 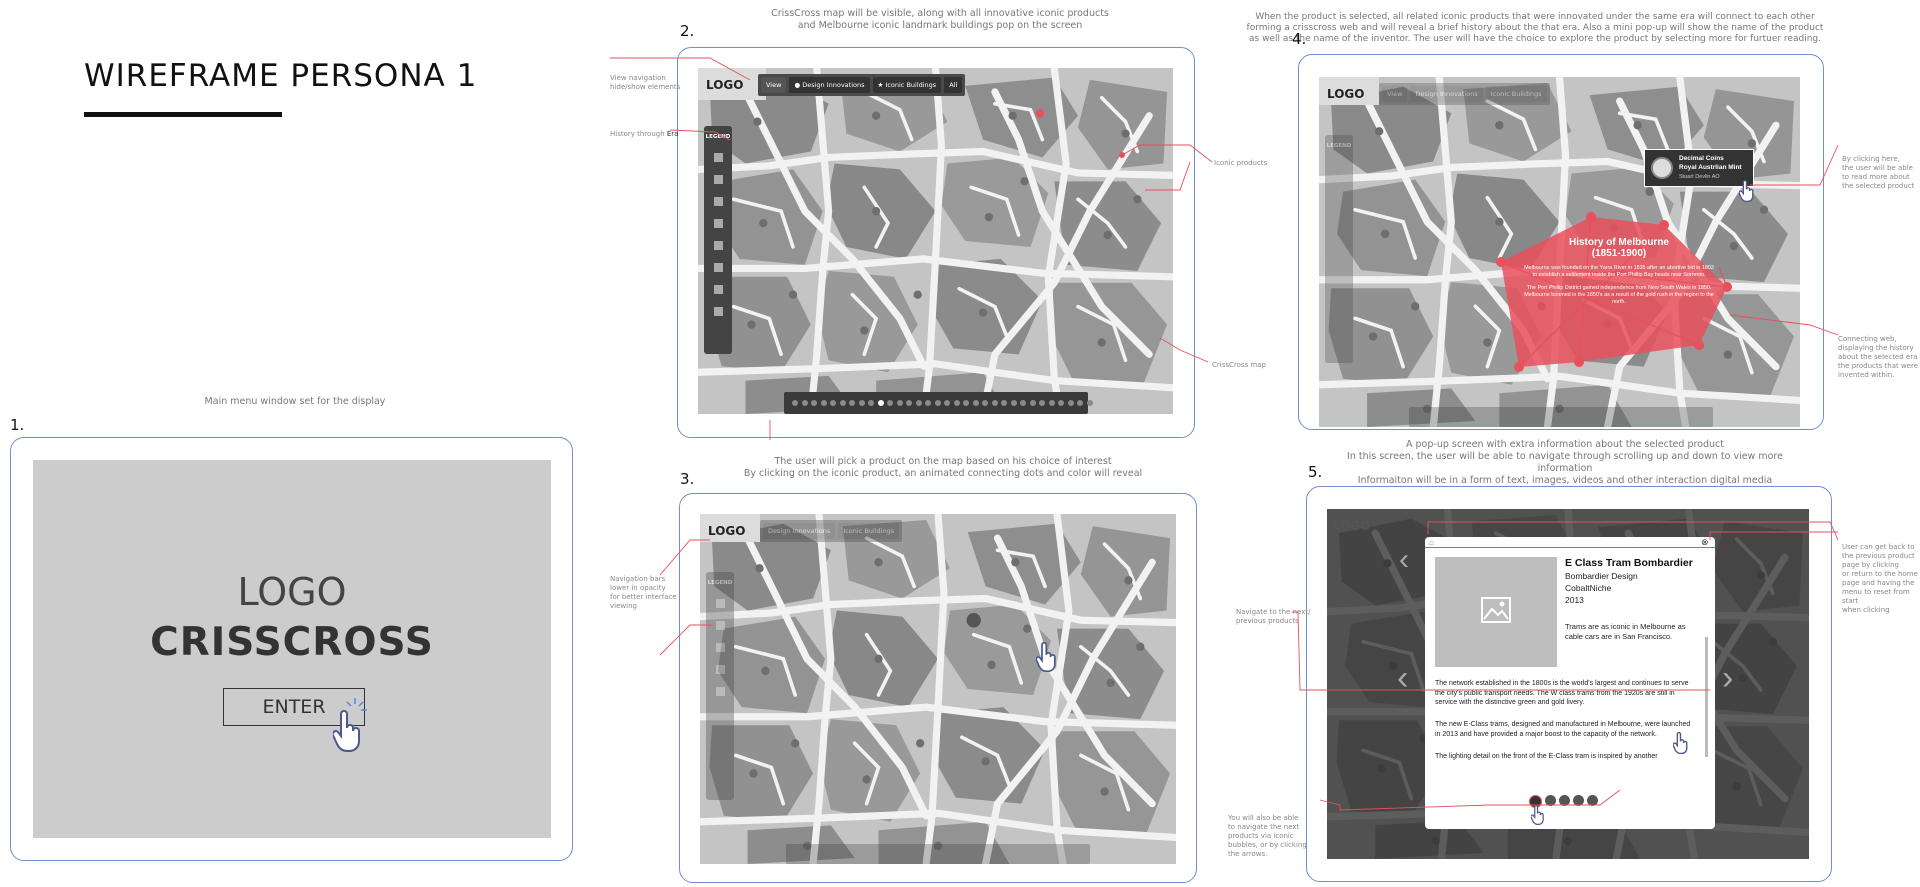 I want to click on nav-iconic-buildings: Iconic Buildings, so click(x=869, y=531).